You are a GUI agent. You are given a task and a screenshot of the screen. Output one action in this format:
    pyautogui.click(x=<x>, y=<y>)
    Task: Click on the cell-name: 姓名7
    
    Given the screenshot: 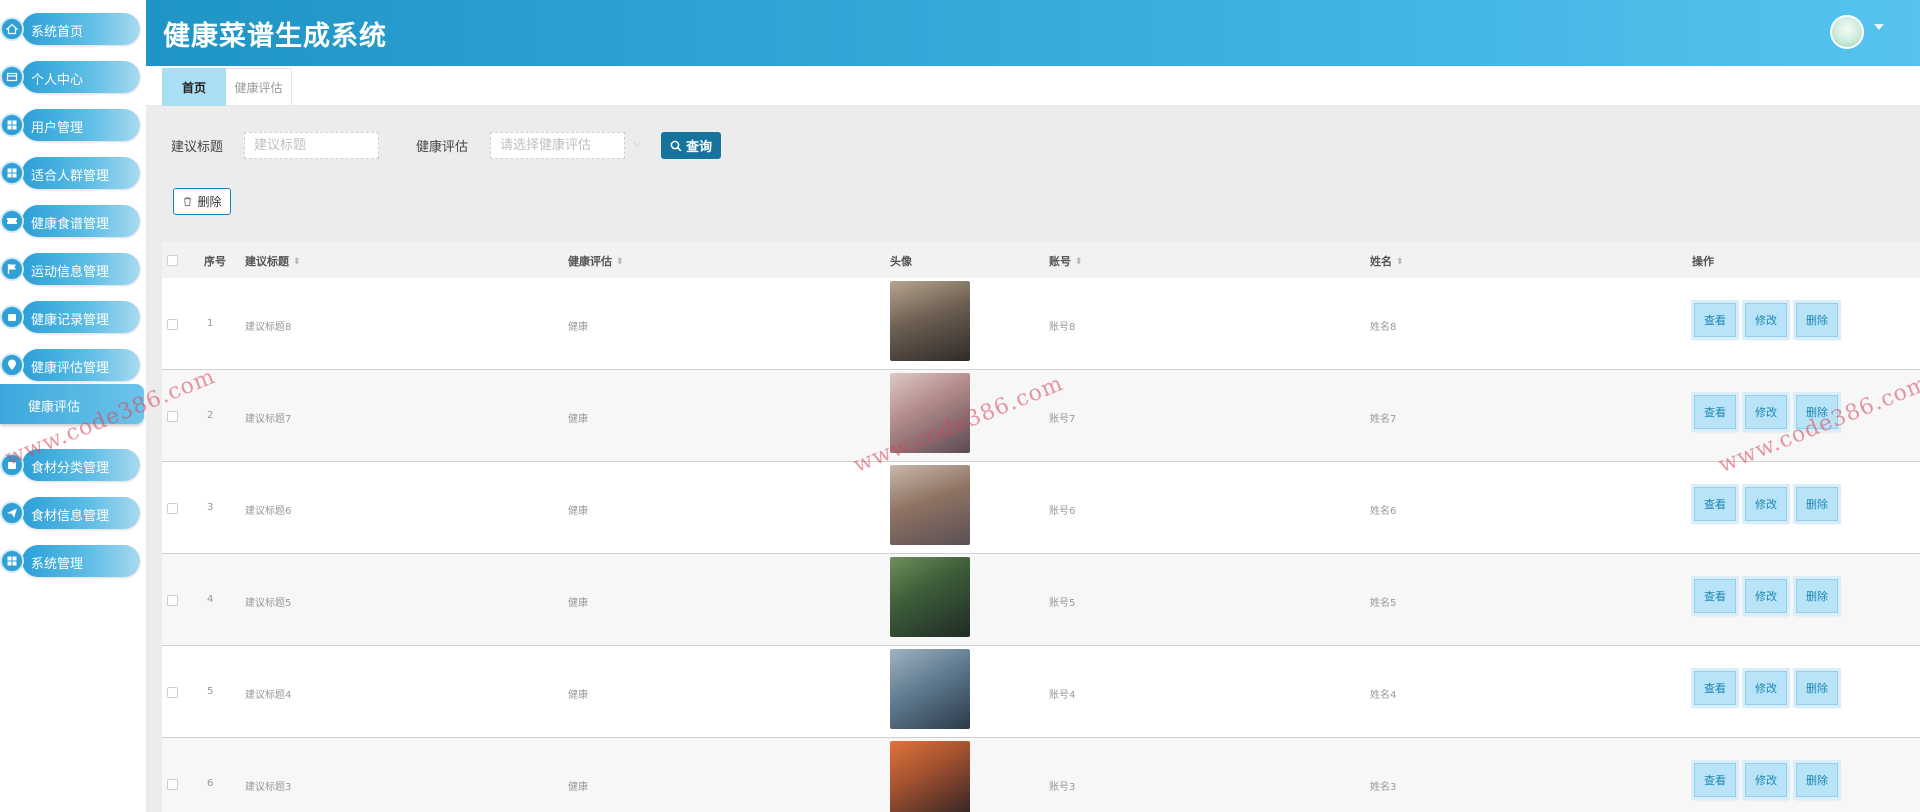 What is the action you would take?
    pyautogui.click(x=1383, y=419)
    